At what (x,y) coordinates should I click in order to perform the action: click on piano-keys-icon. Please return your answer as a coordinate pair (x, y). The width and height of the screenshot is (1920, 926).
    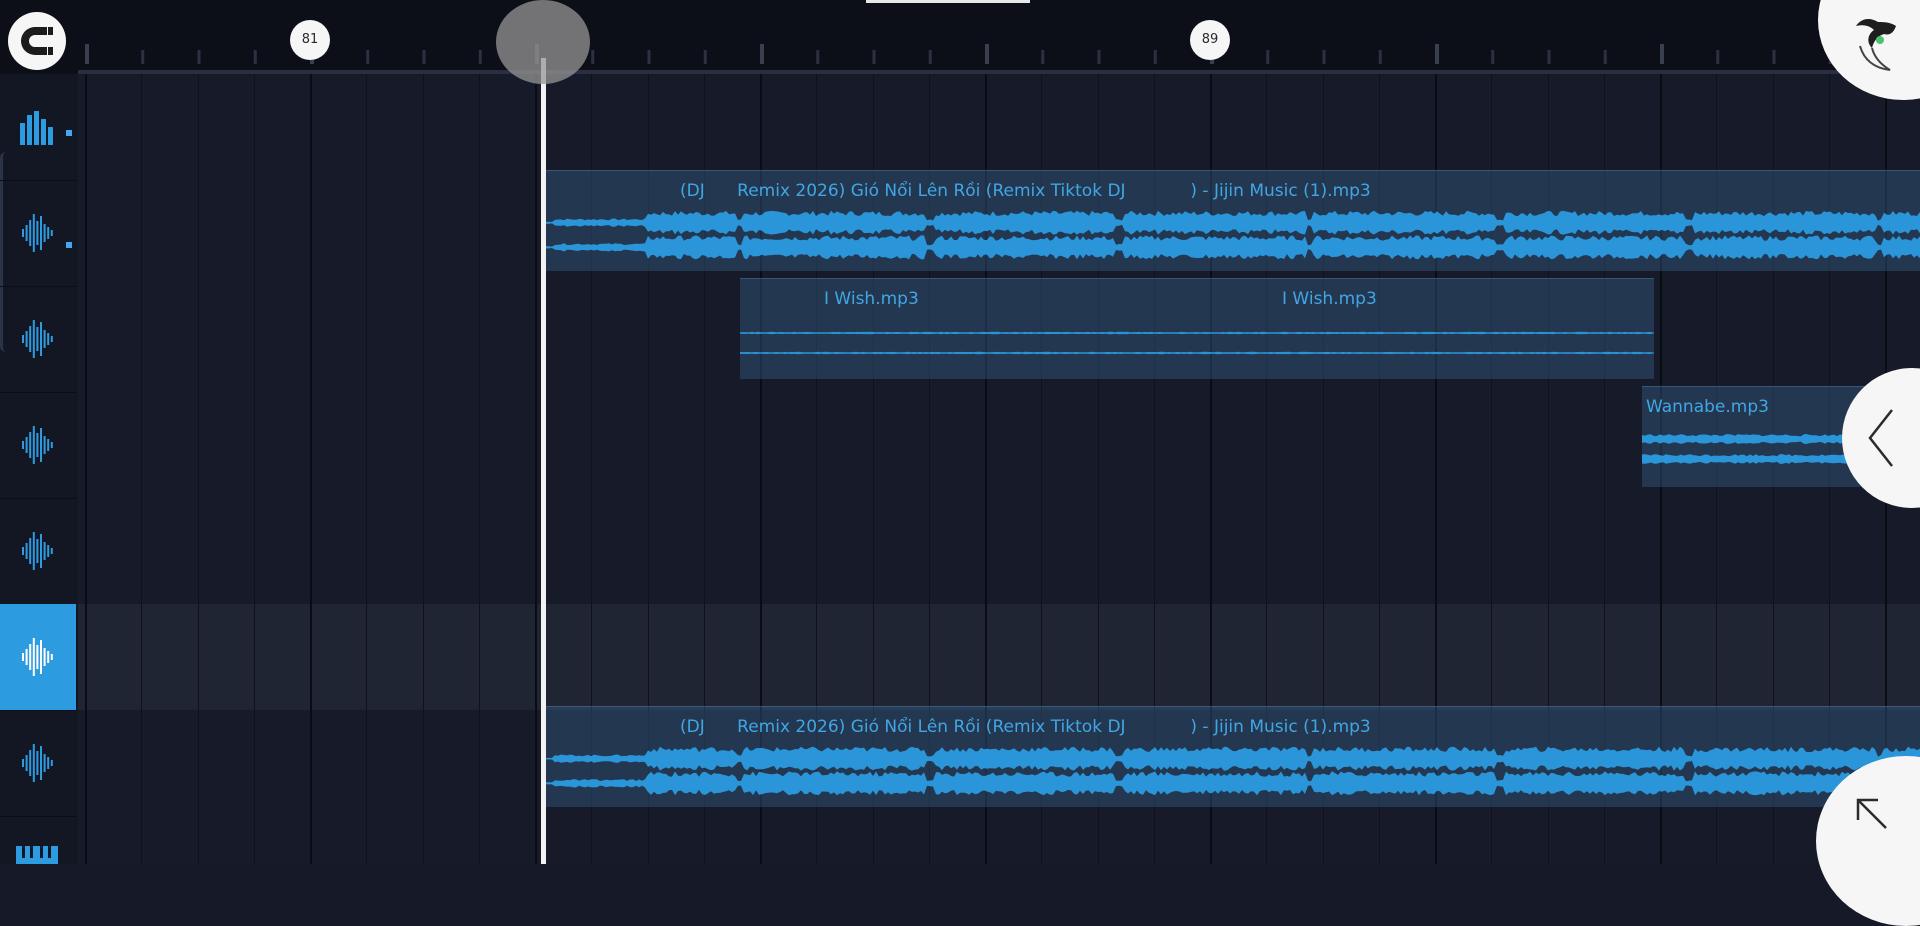
    Looking at the image, I should click on (37, 855).